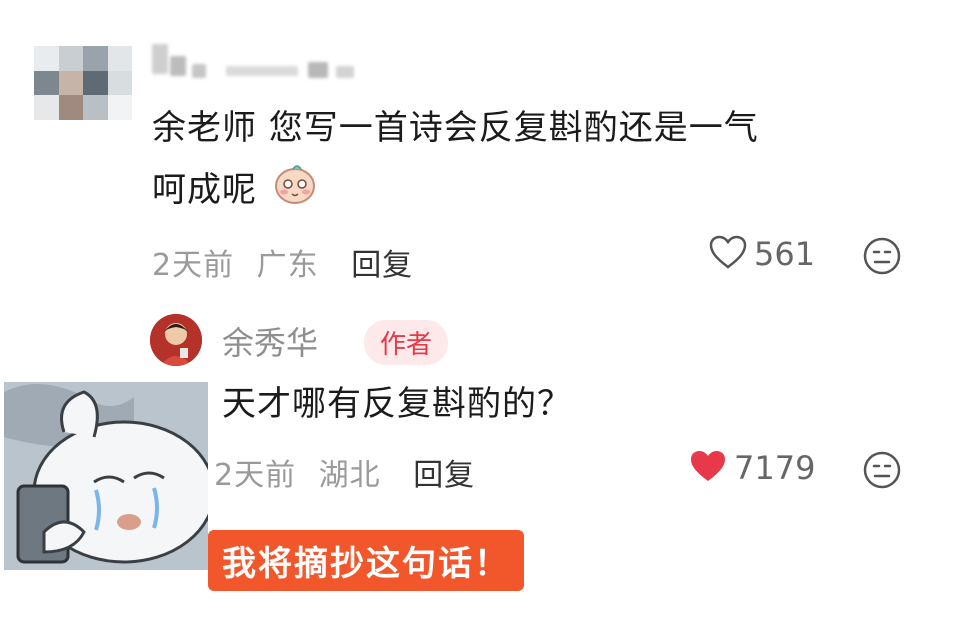 The width and height of the screenshot is (960, 622). What do you see at coordinates (366, 560) in the screenshot?
I see `sticker-caption: 我将摘抄这句话！` at bounding box center [366, 560].